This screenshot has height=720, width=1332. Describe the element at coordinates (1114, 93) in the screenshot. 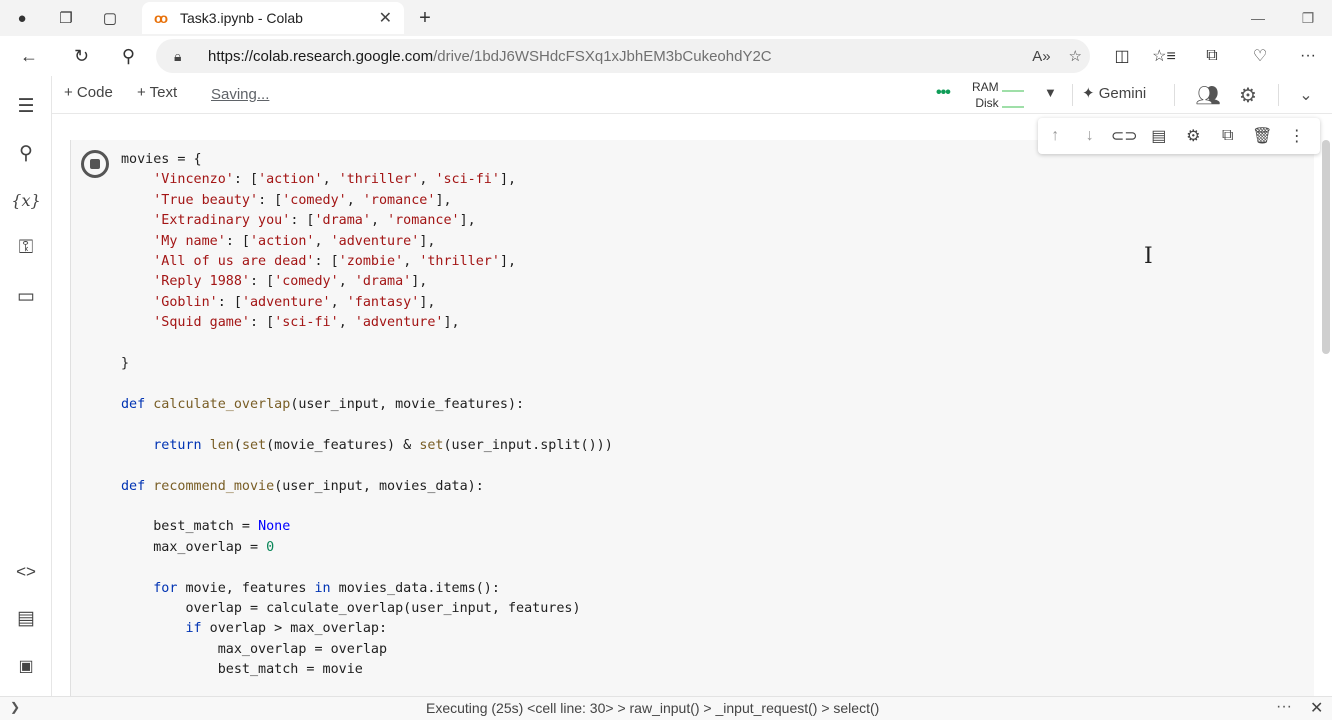

I see `gemini-button: ✦ Gemini` at that location.